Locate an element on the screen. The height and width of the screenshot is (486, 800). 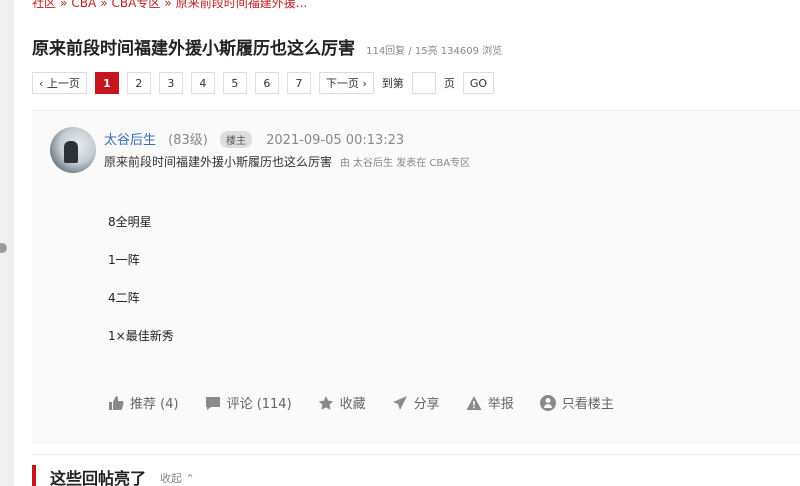
share-button: 分享 is located at coordinates (416, 402).